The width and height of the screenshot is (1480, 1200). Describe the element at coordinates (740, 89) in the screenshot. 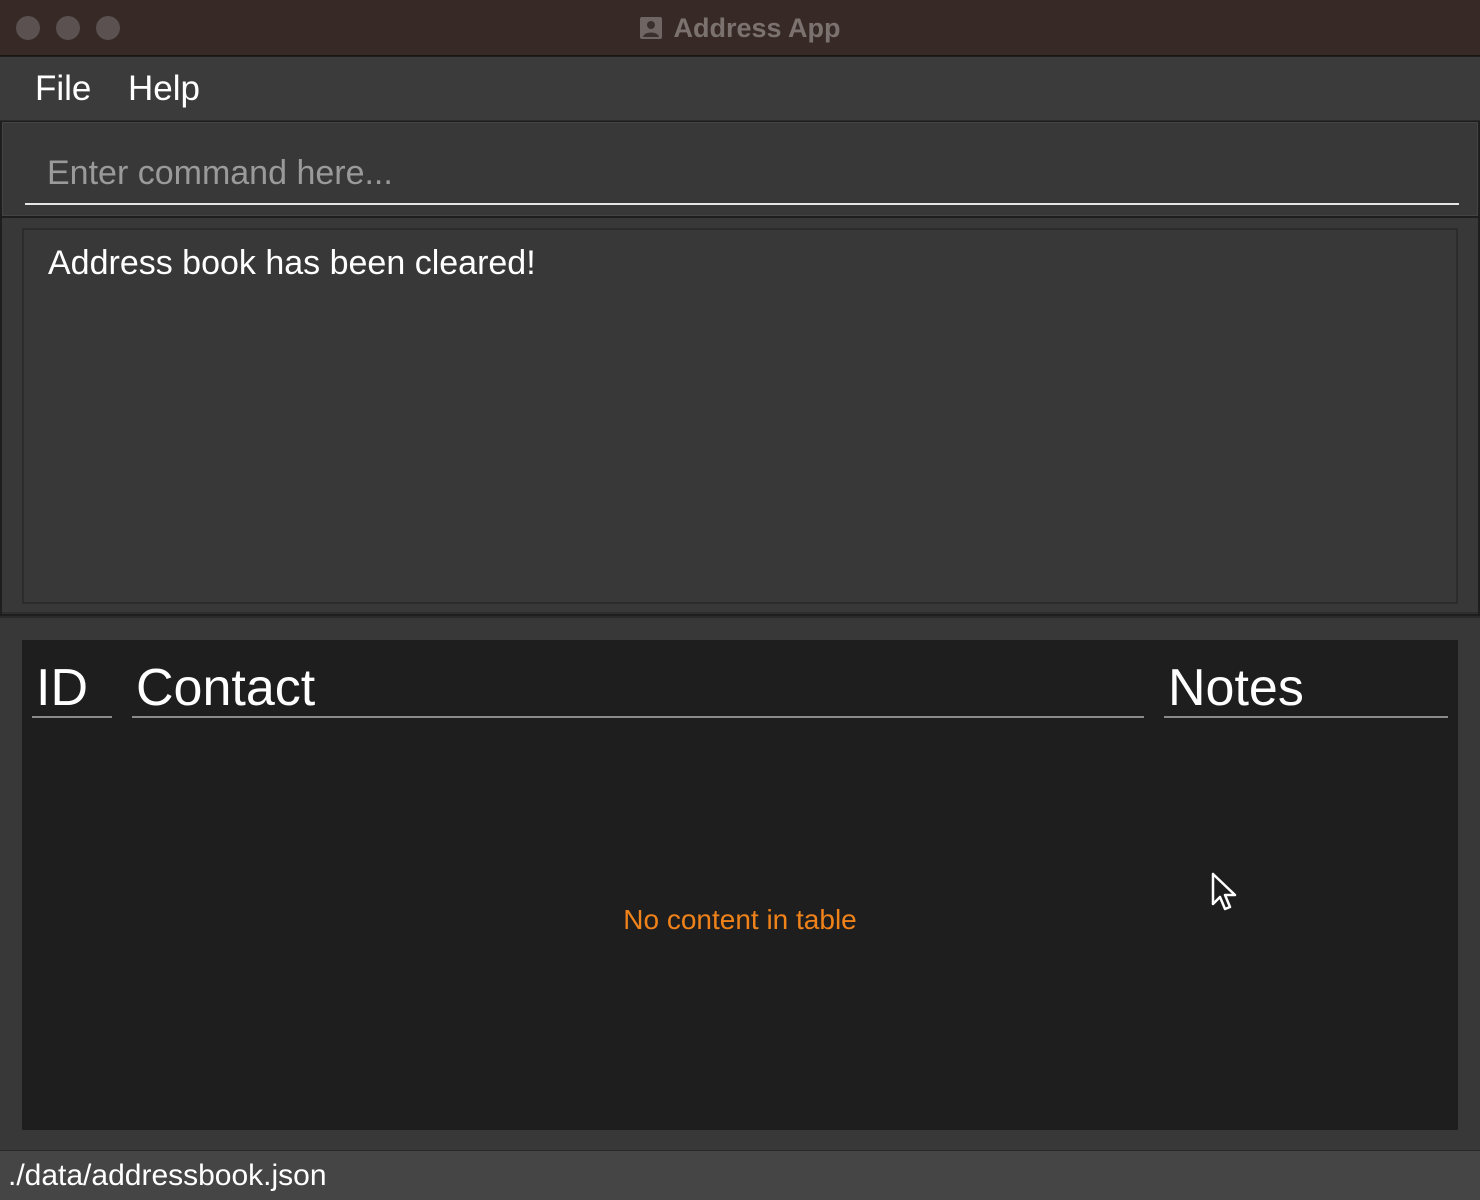

I see `menu-bar: File Help` at that location.